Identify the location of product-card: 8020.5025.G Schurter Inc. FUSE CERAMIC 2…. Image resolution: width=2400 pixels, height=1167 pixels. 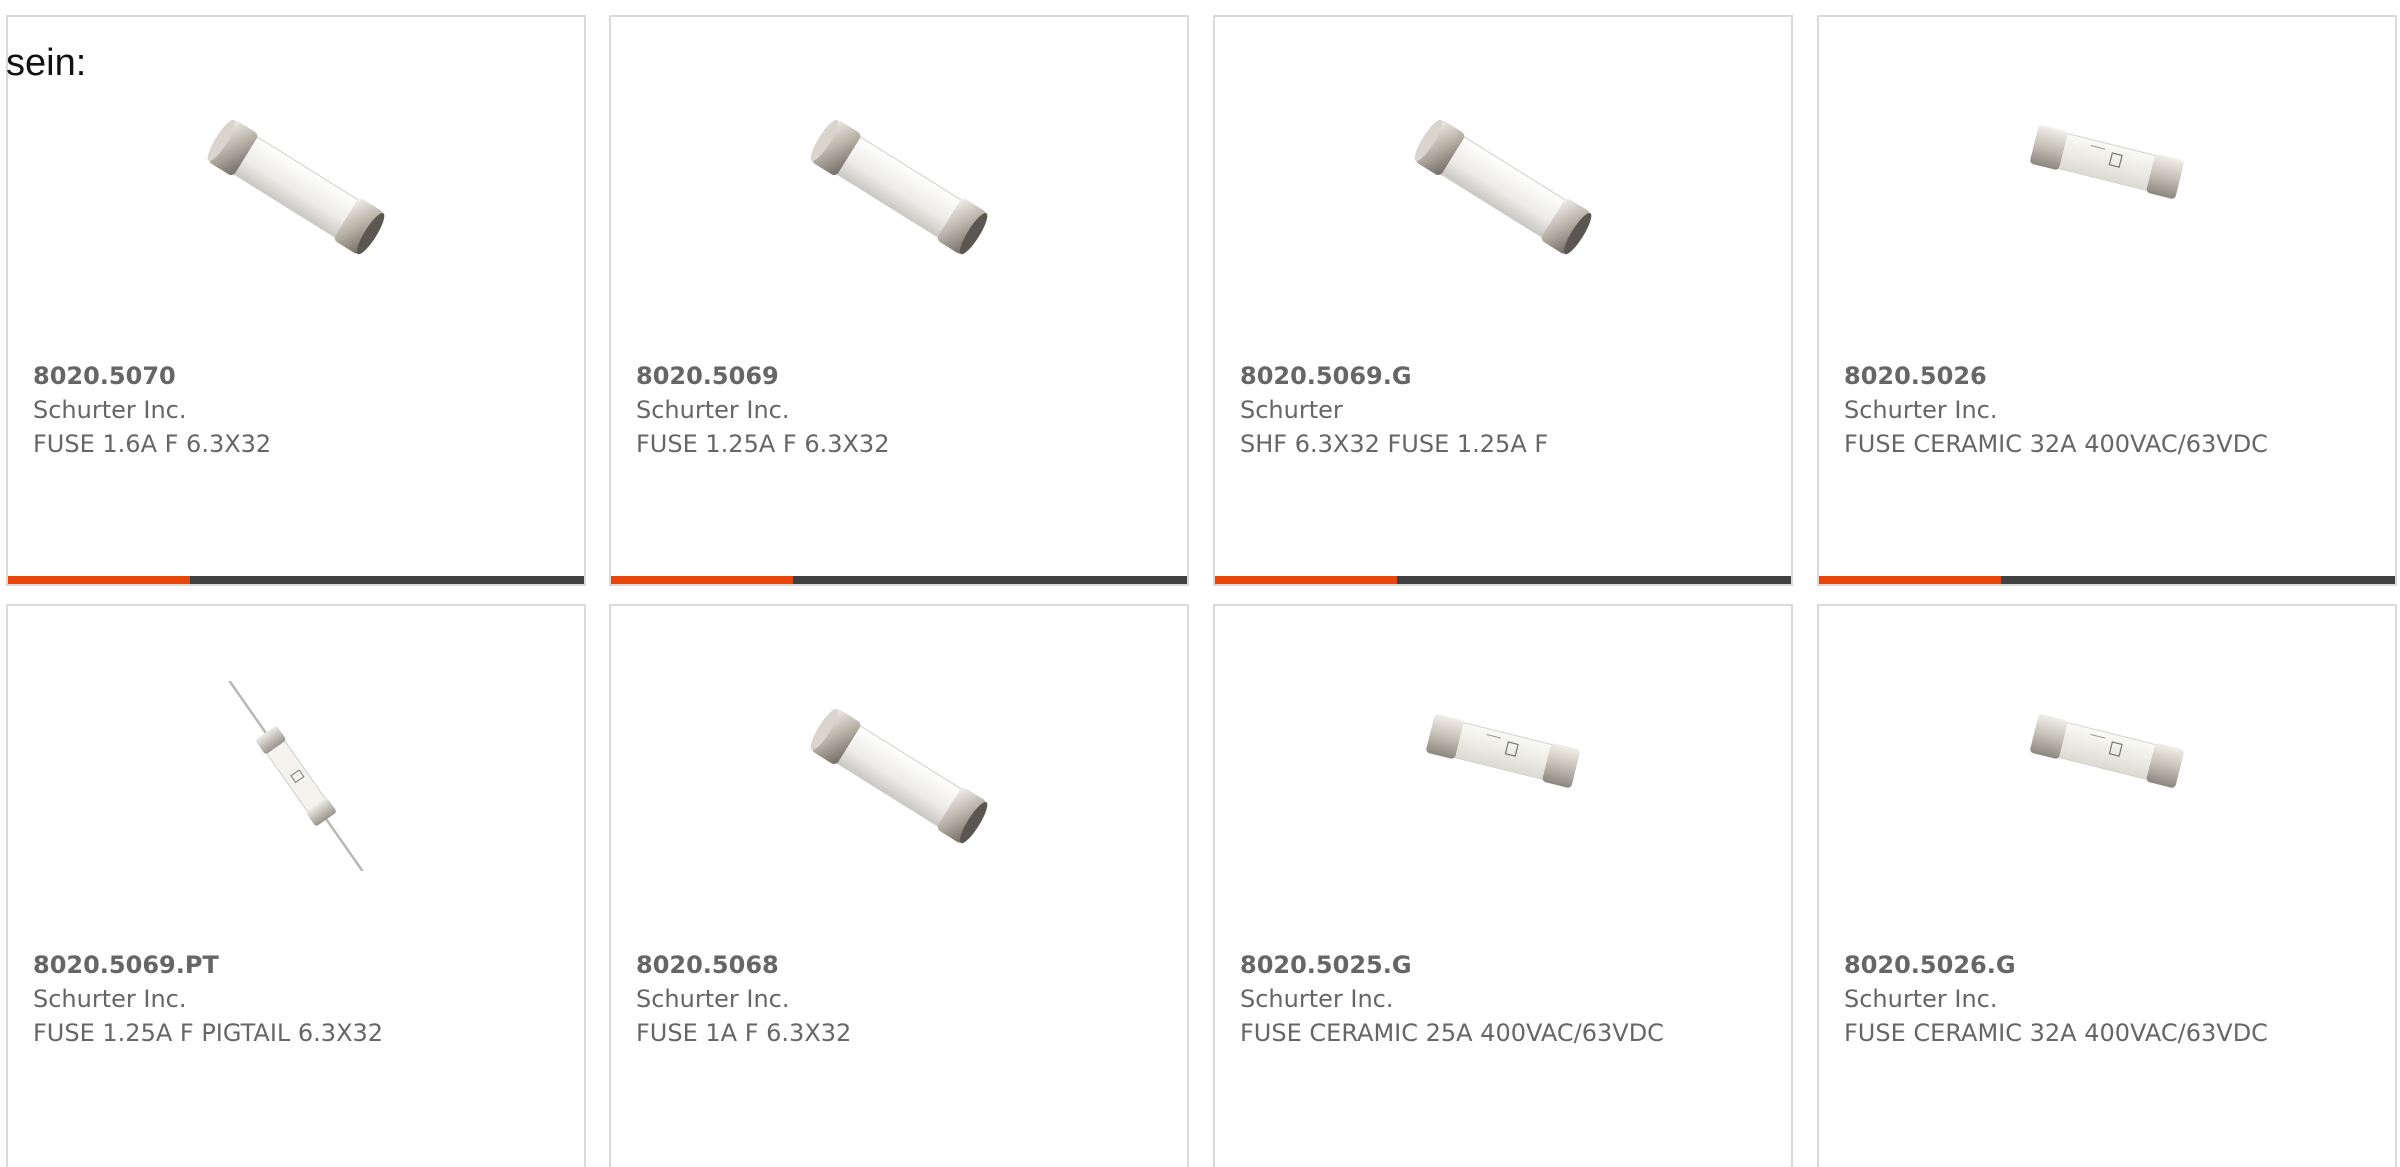
(1503, 885).